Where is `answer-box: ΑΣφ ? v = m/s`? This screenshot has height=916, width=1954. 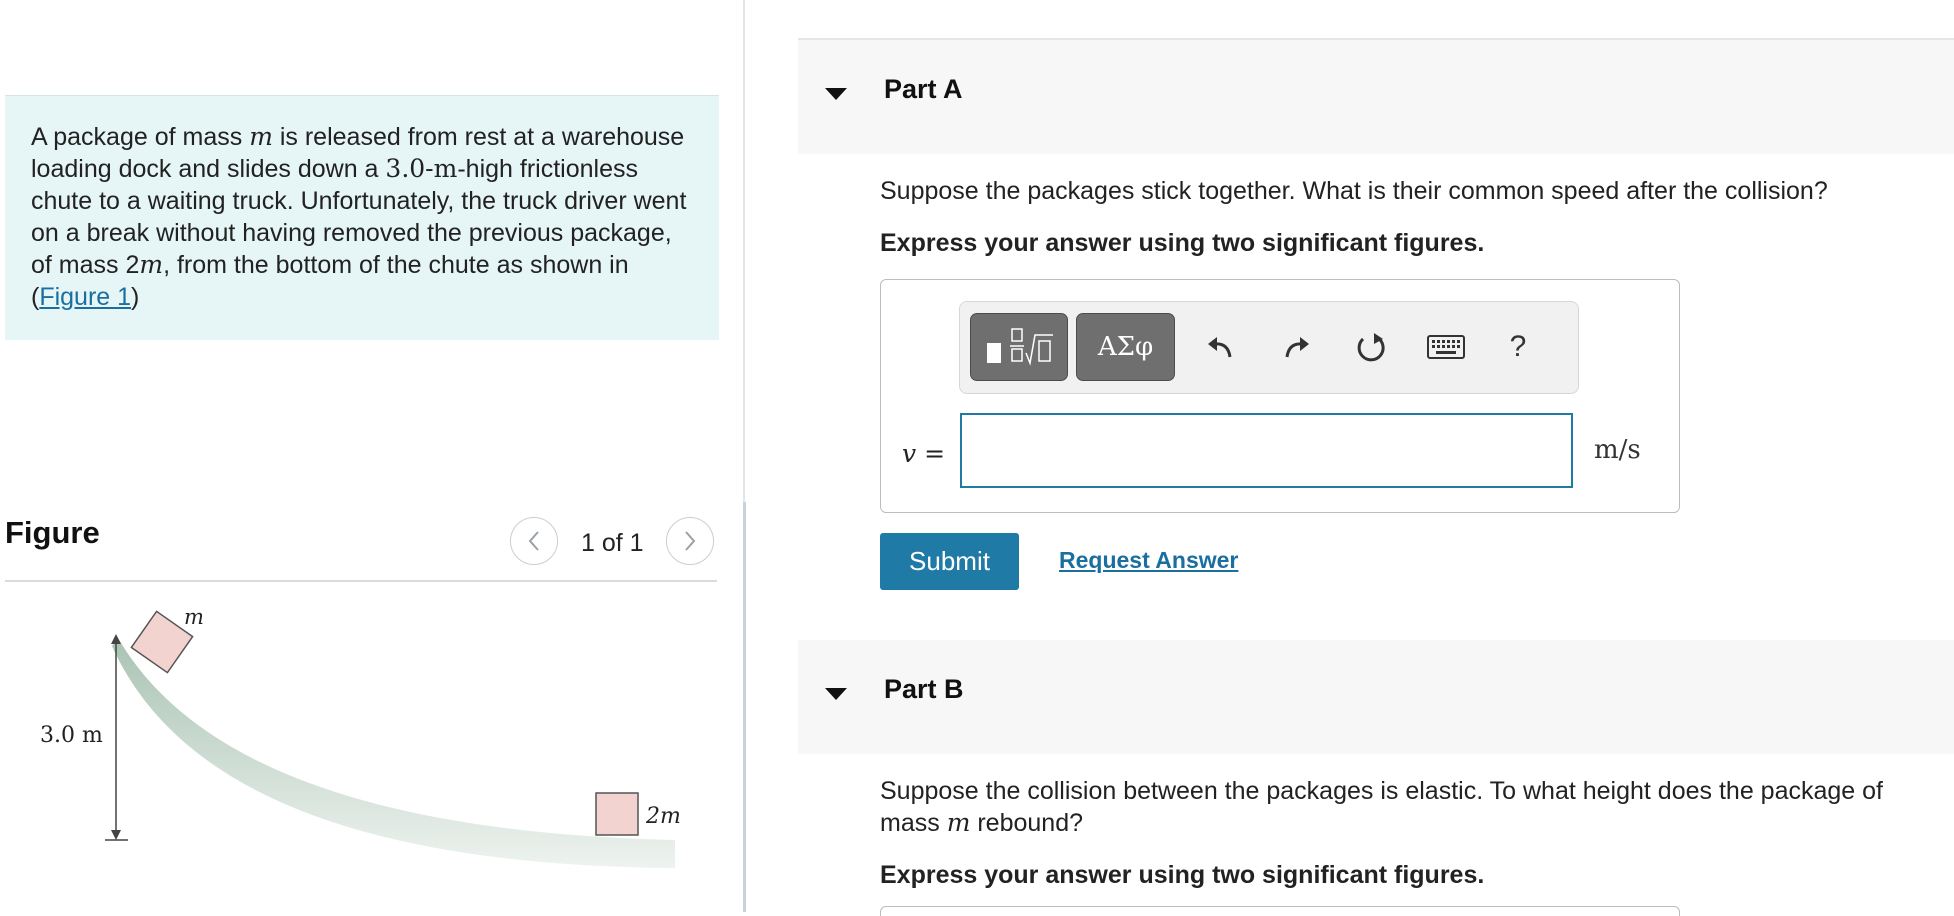
answer-box: ΑΣφ ? v = m/s is located at coordinates (1280, 396).